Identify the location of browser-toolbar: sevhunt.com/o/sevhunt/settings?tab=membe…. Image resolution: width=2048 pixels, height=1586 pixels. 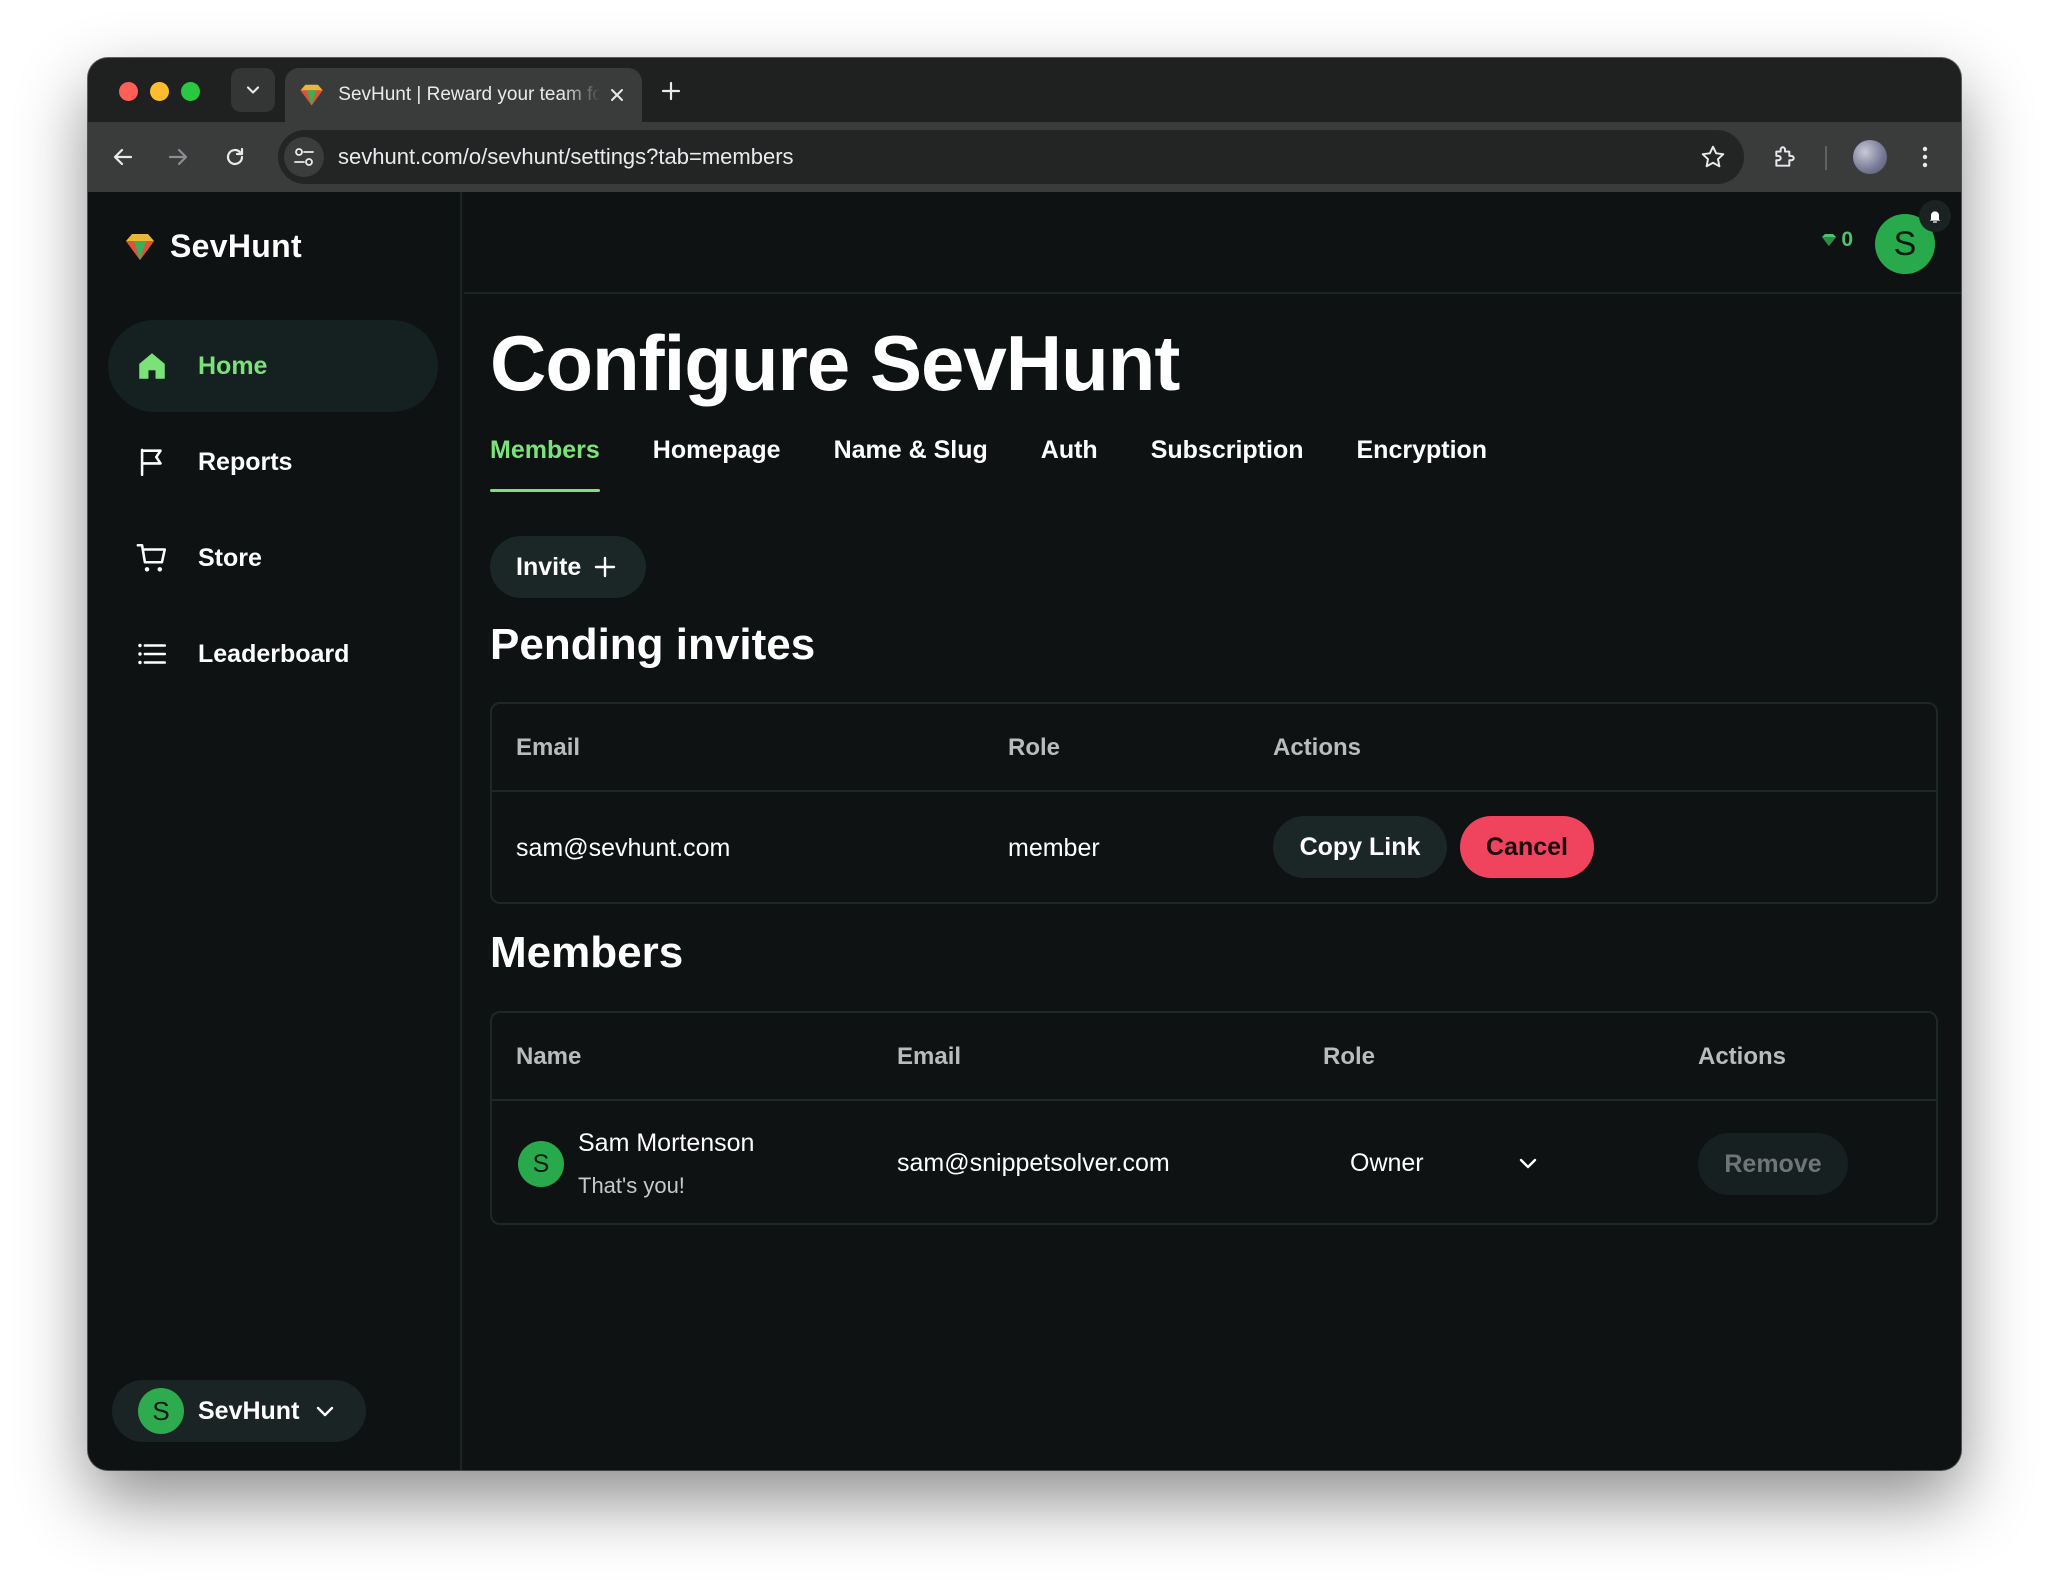
(1024, 157).